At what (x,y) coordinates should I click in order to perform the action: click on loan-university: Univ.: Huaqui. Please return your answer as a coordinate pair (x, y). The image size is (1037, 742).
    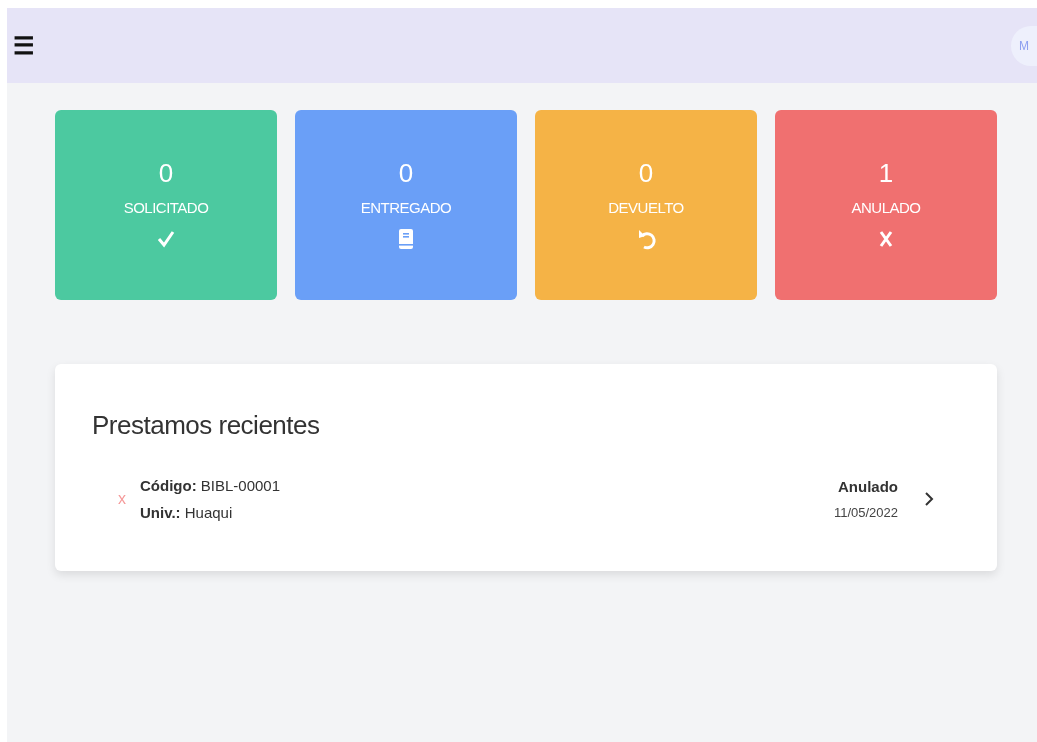
    Looking at the image, I should click on (187, 512).